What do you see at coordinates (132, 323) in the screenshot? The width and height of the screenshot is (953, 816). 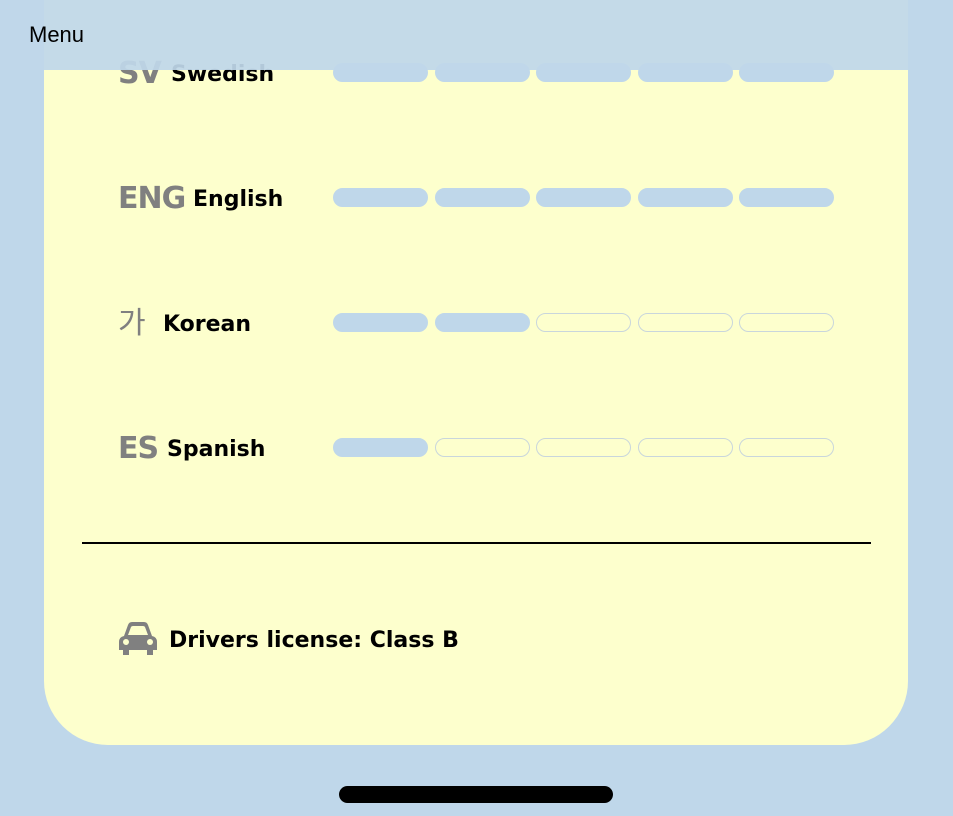 I see `language-code: 가` at bounding box center [132, 323].